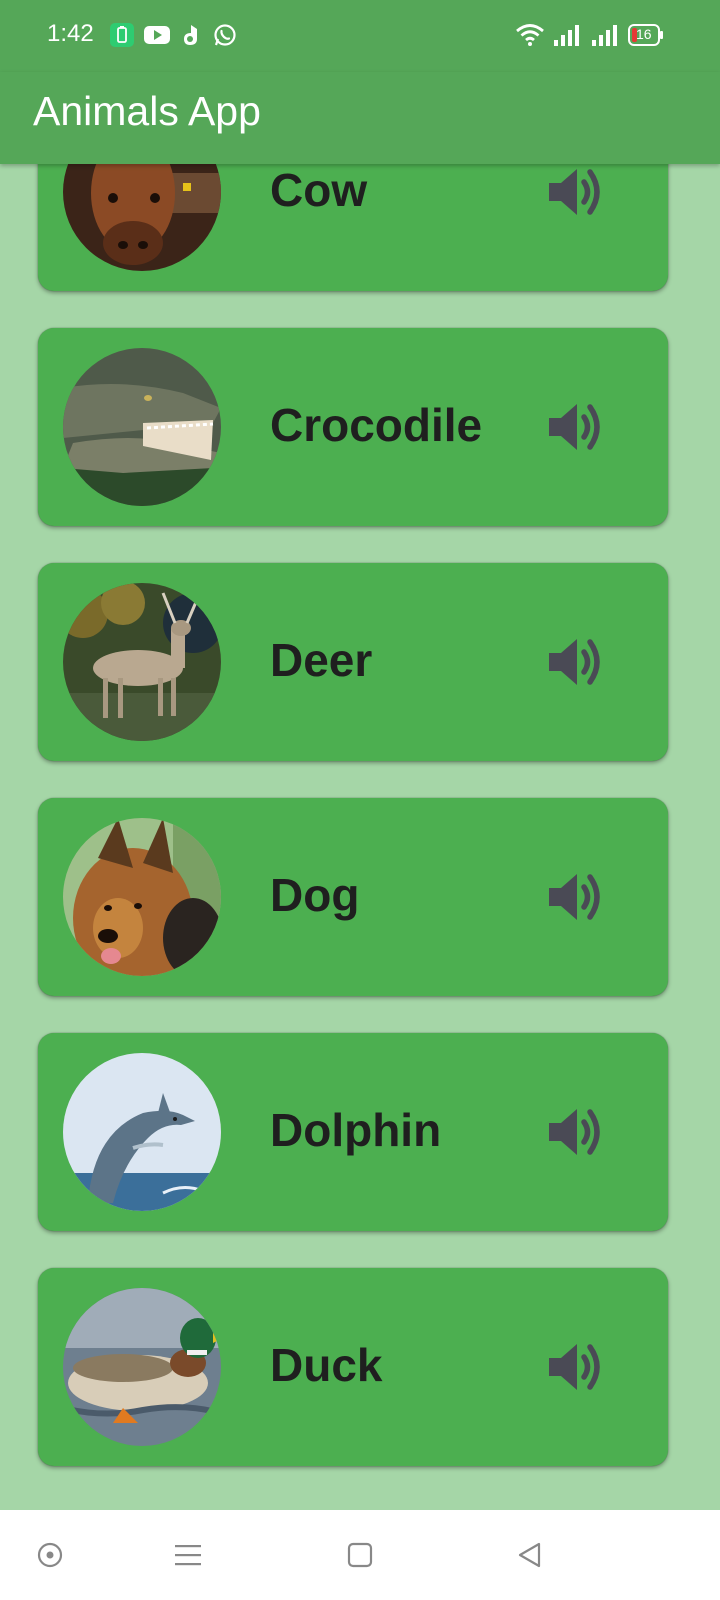 Image resolution: width=720 pixels, height=1600 pixels. I want to click on status-time: 1:42, so click(70, 33).